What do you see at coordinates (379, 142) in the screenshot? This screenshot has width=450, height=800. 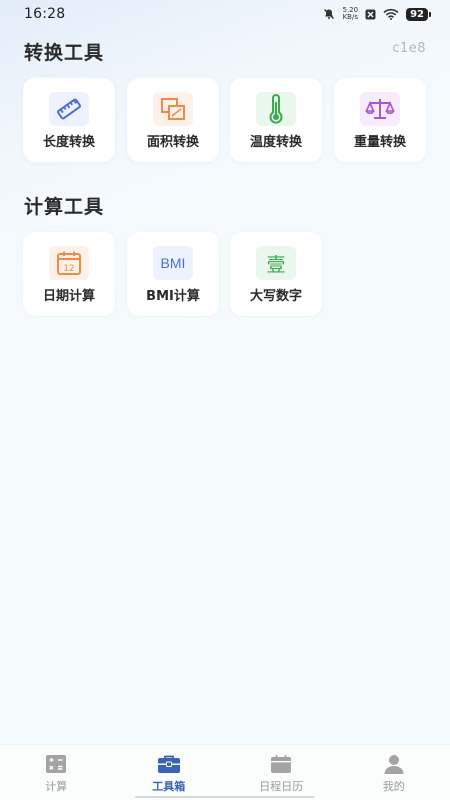 I see `tool-label: 重量转换` at bounding box center [379, 142].